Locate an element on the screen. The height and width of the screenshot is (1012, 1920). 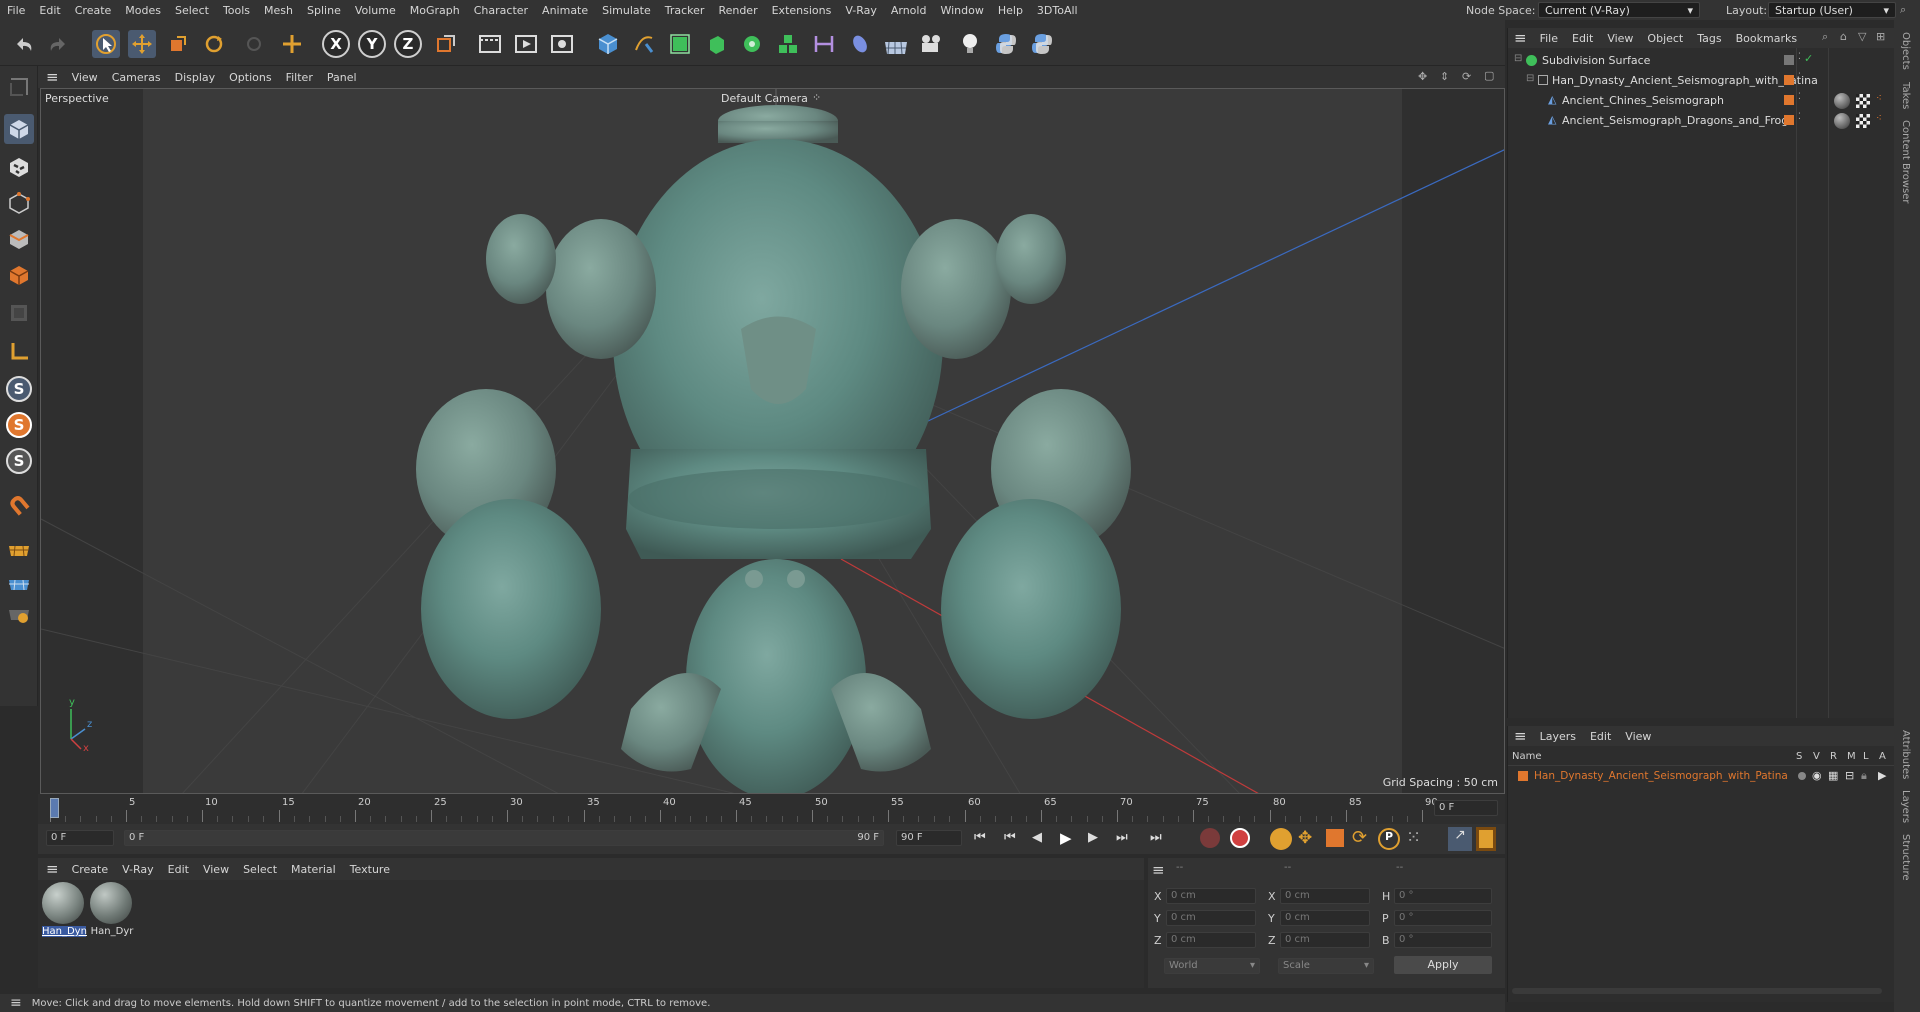
rotate-view-icon: ⟳ is located at coordinates (1466, 76).